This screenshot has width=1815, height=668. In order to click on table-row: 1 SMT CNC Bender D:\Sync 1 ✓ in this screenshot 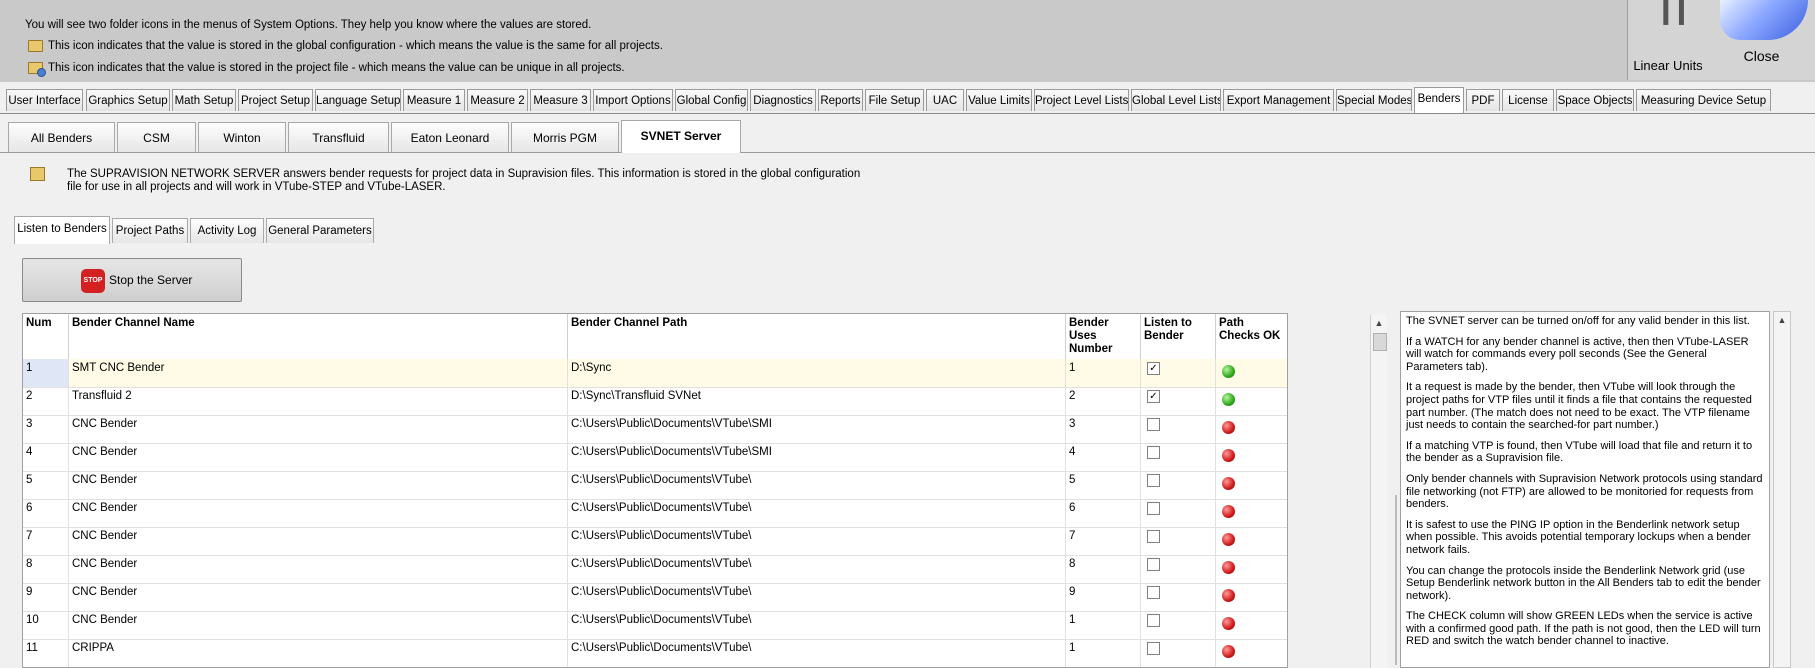, I will do `click(655, 373)`.